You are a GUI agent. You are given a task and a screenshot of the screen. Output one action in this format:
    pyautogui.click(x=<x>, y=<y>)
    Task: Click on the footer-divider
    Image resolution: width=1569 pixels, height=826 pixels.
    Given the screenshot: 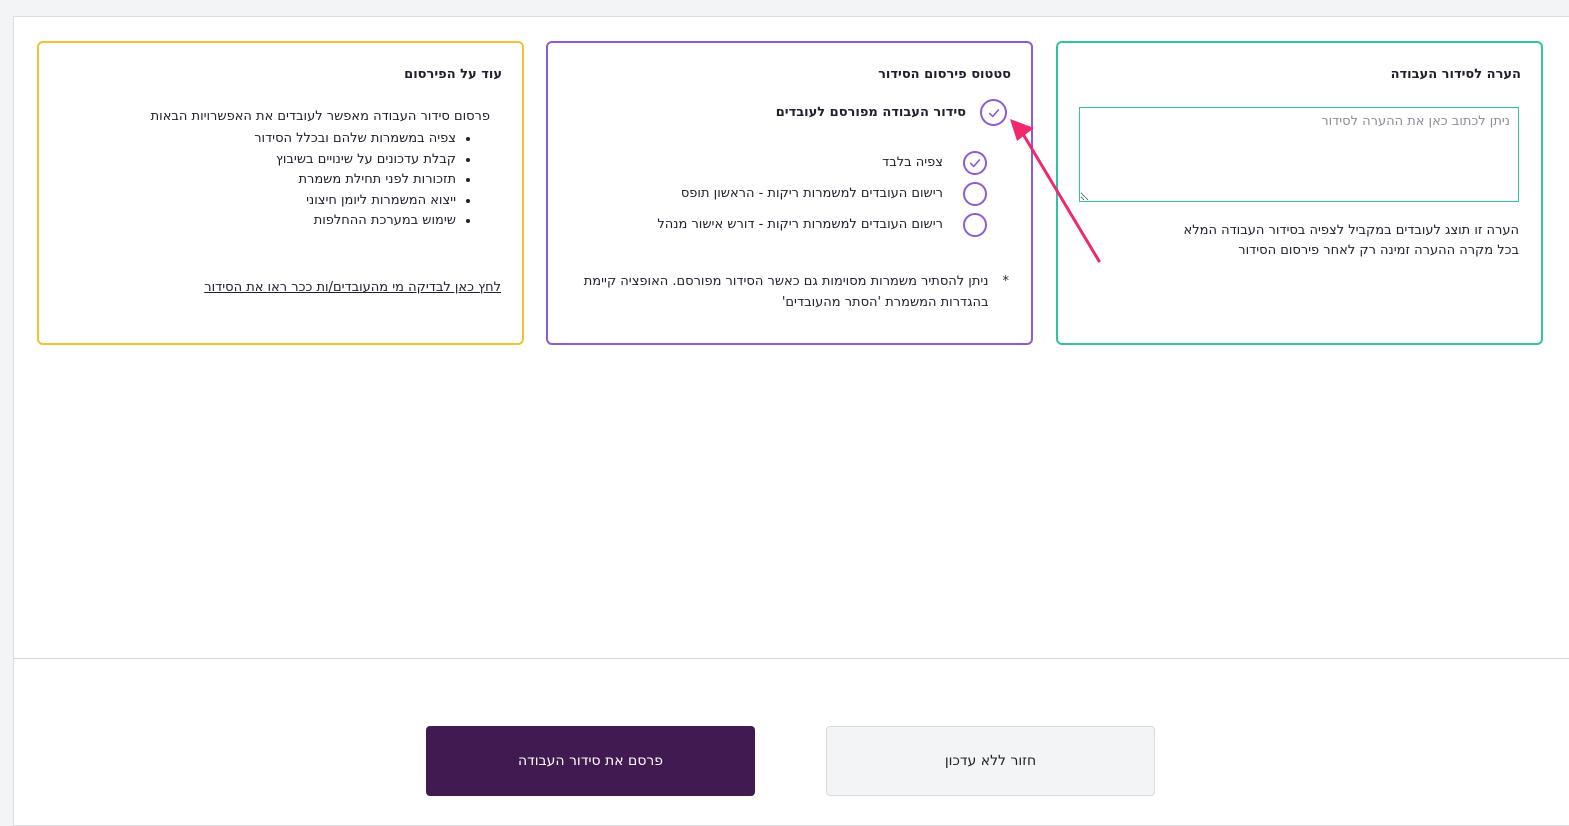 What is the action you would take?
    pyautogui.click(x=791, y=658)
    